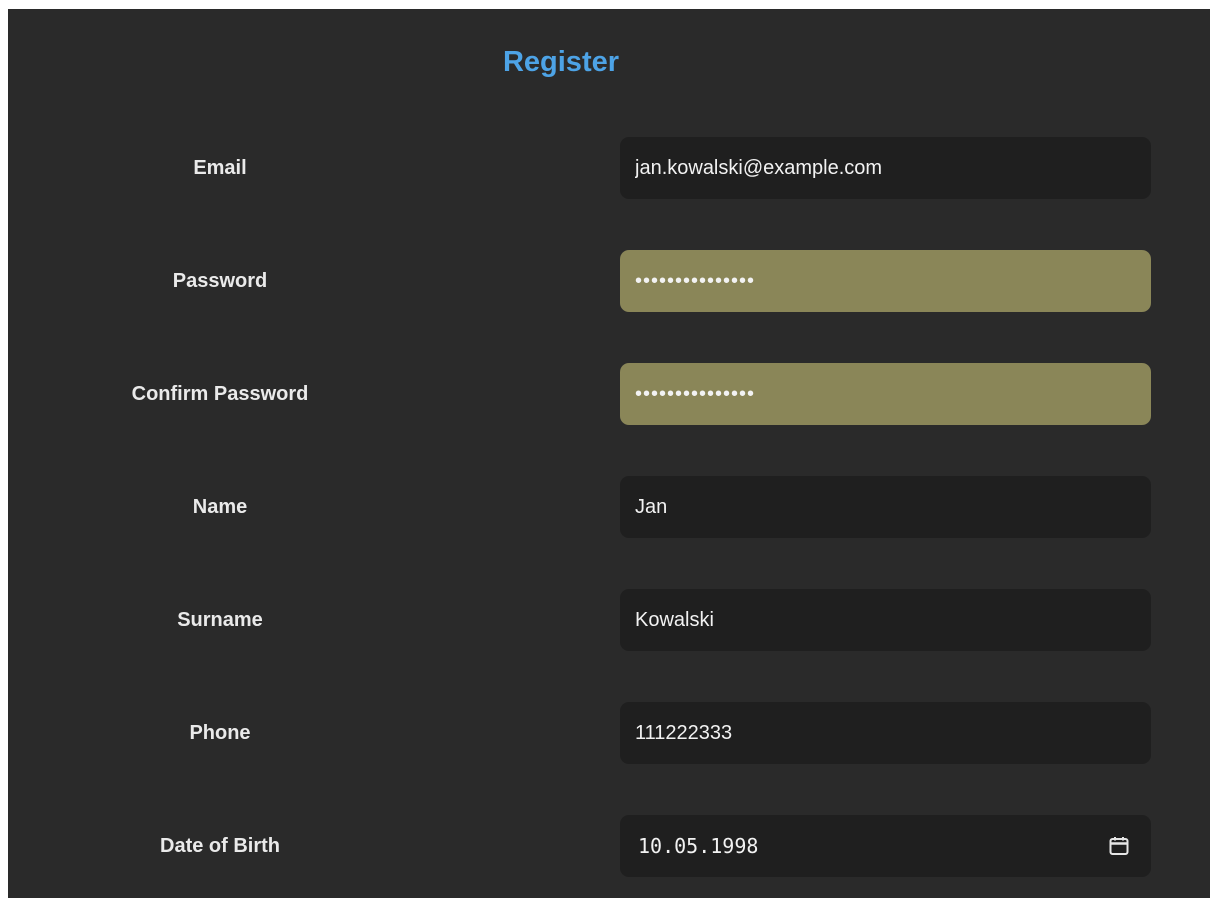 This screenshot has width=1210, height=908. What do you see at coordinates (561, 62) in the screenshot?
I see `page-title: Register` at bounding box center [561, 62].